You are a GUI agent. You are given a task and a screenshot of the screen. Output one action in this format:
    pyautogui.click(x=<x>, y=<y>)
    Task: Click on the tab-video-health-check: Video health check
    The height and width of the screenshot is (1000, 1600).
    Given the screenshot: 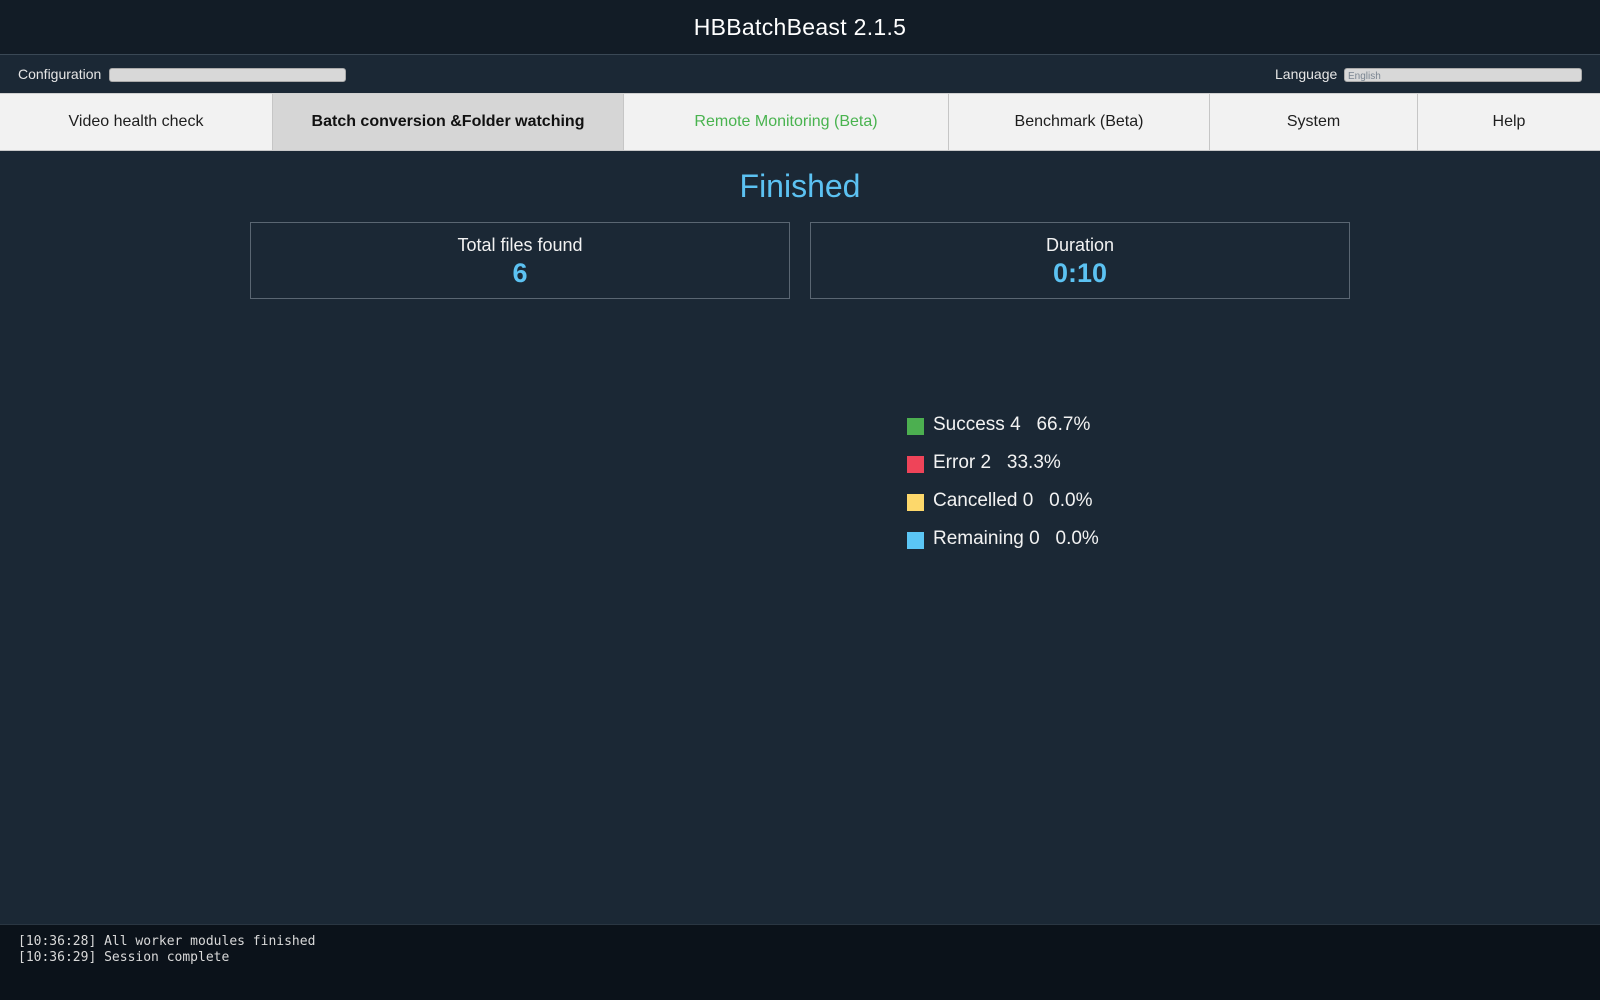 What is the action you would take?
    pyautogui.click(x=136, y=122)
    